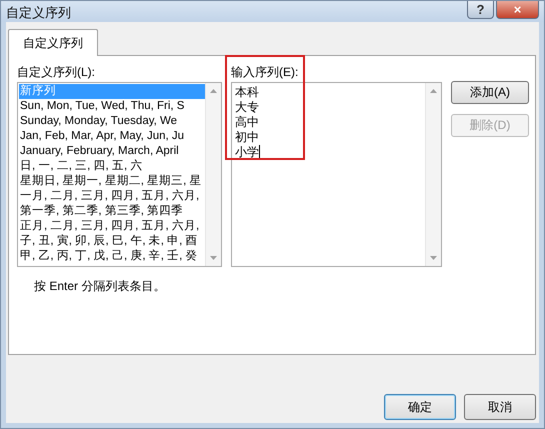 This screenshot has width=545, height=429. Describe the element at coordinates (112, 181) in the screenshot. I see `list-item: 星期日, 星期一, 星期二, 星期三, 星` at that location.